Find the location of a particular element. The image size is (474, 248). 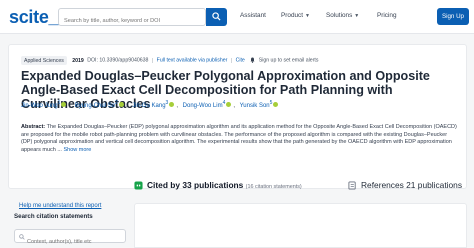

scite-logo: scite_ is located at coordinates (34, 17).